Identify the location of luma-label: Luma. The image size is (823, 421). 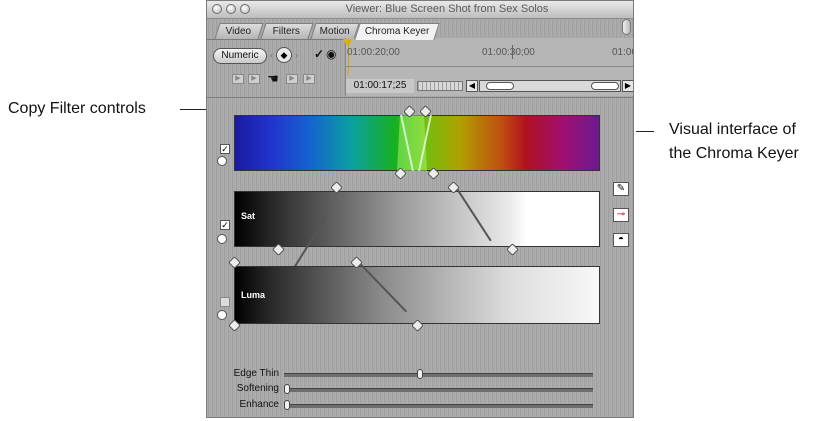
(253, 295).